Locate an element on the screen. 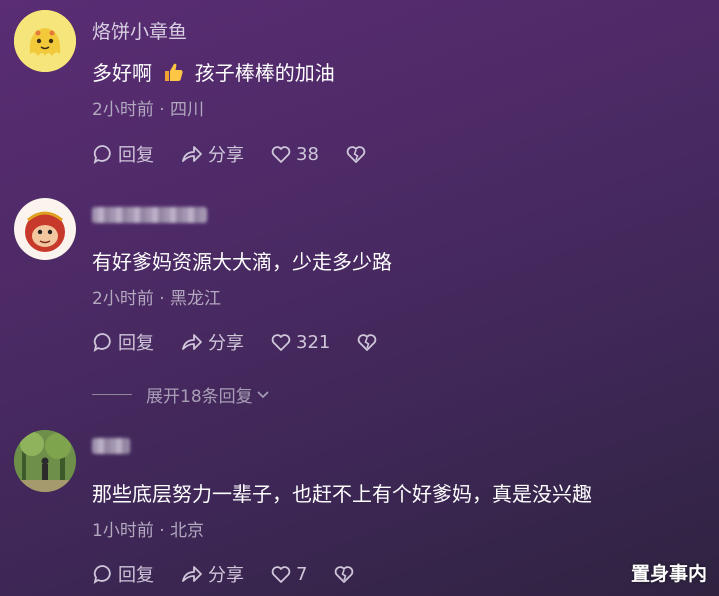 This screenshot has width=719, height=596. octopus-avatar-icon is located at coordinates (45, 41).